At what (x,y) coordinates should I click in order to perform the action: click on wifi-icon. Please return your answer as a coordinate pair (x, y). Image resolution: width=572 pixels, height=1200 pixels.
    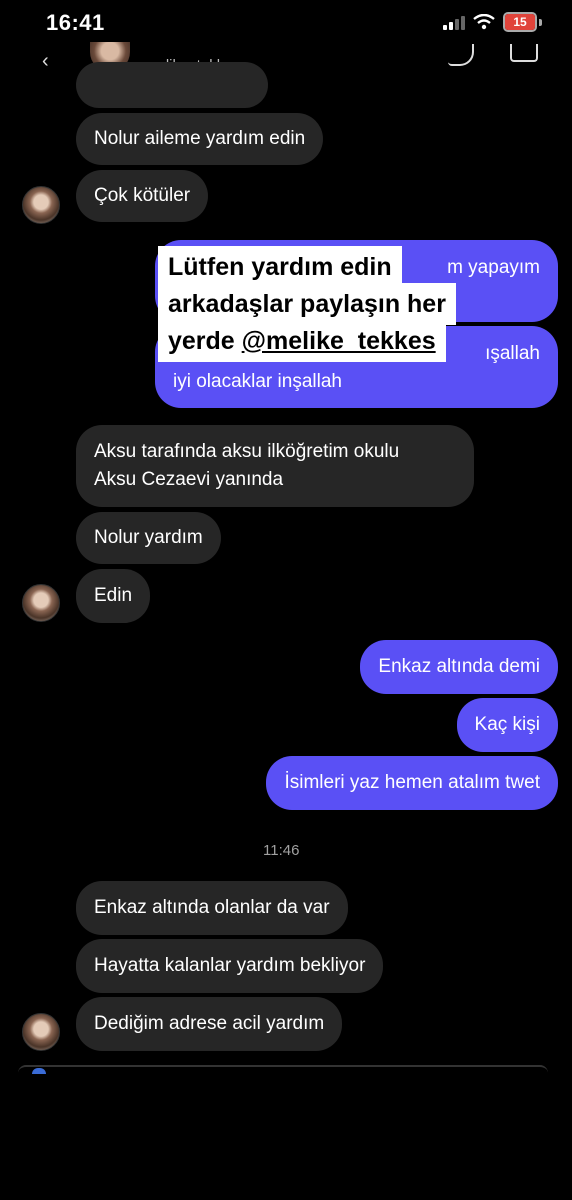
    Looking at the image, I should click on (484, 22).